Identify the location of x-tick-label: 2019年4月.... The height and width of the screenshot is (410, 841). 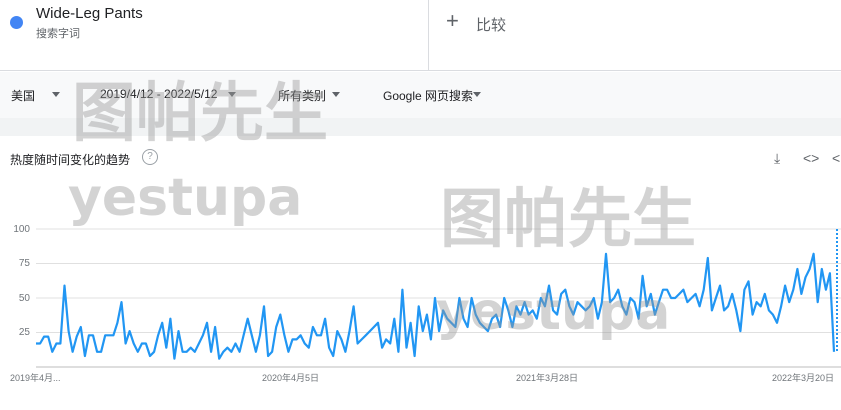
(35, 378).